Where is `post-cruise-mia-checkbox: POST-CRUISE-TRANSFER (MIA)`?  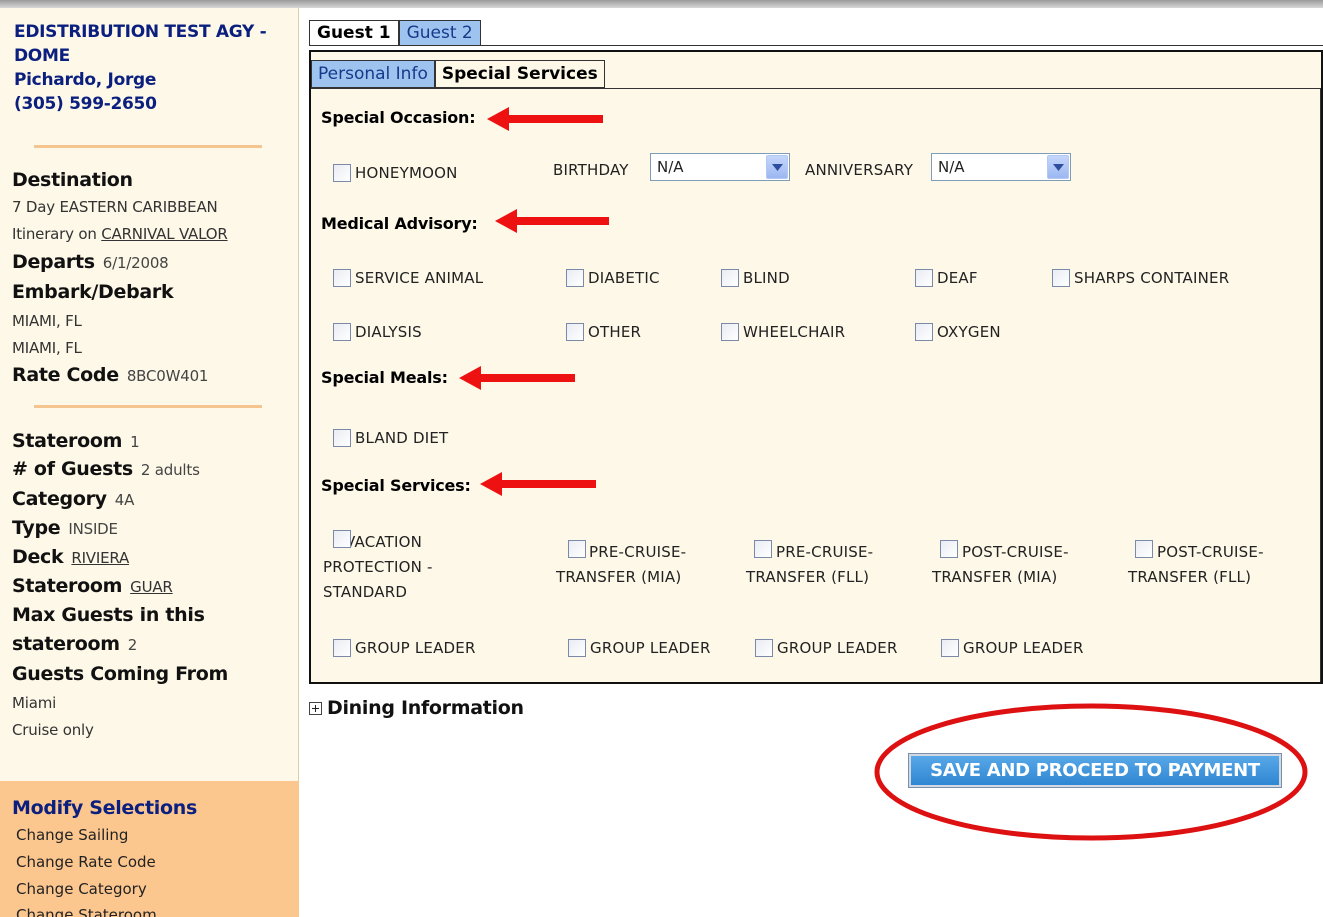
post-cruise-mia-checkbox: POST-CRUISE-TRANSFER (MIA) is located at coordinates (1014, 565).